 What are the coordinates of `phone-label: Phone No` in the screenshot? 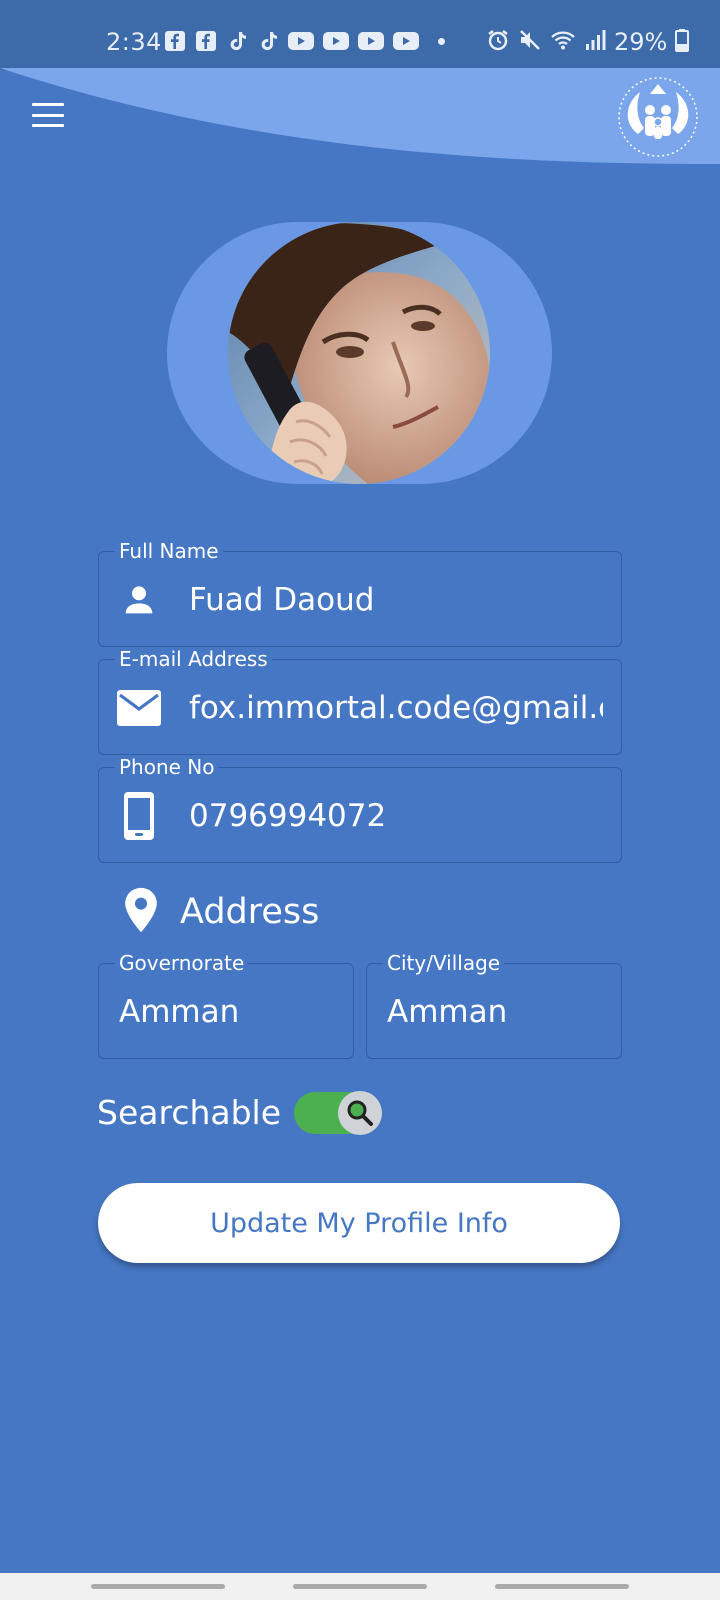 It's located at (167, 767).